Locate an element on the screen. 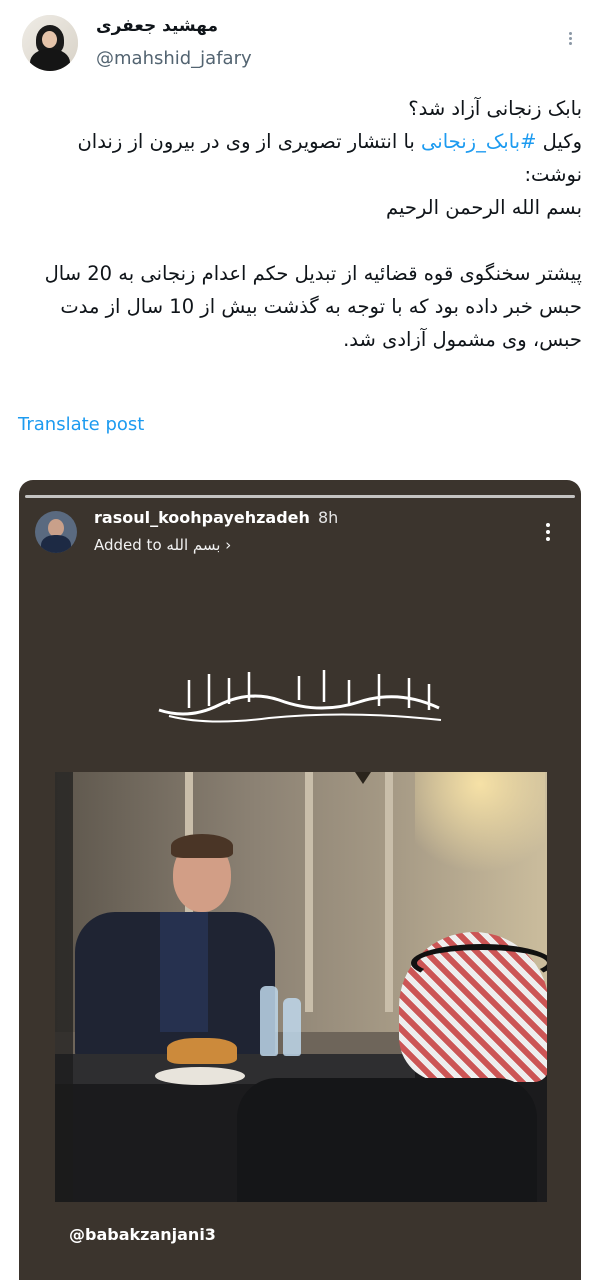  hashtag-link: #بابک_زنجانی is located at coordinates (478, 141).